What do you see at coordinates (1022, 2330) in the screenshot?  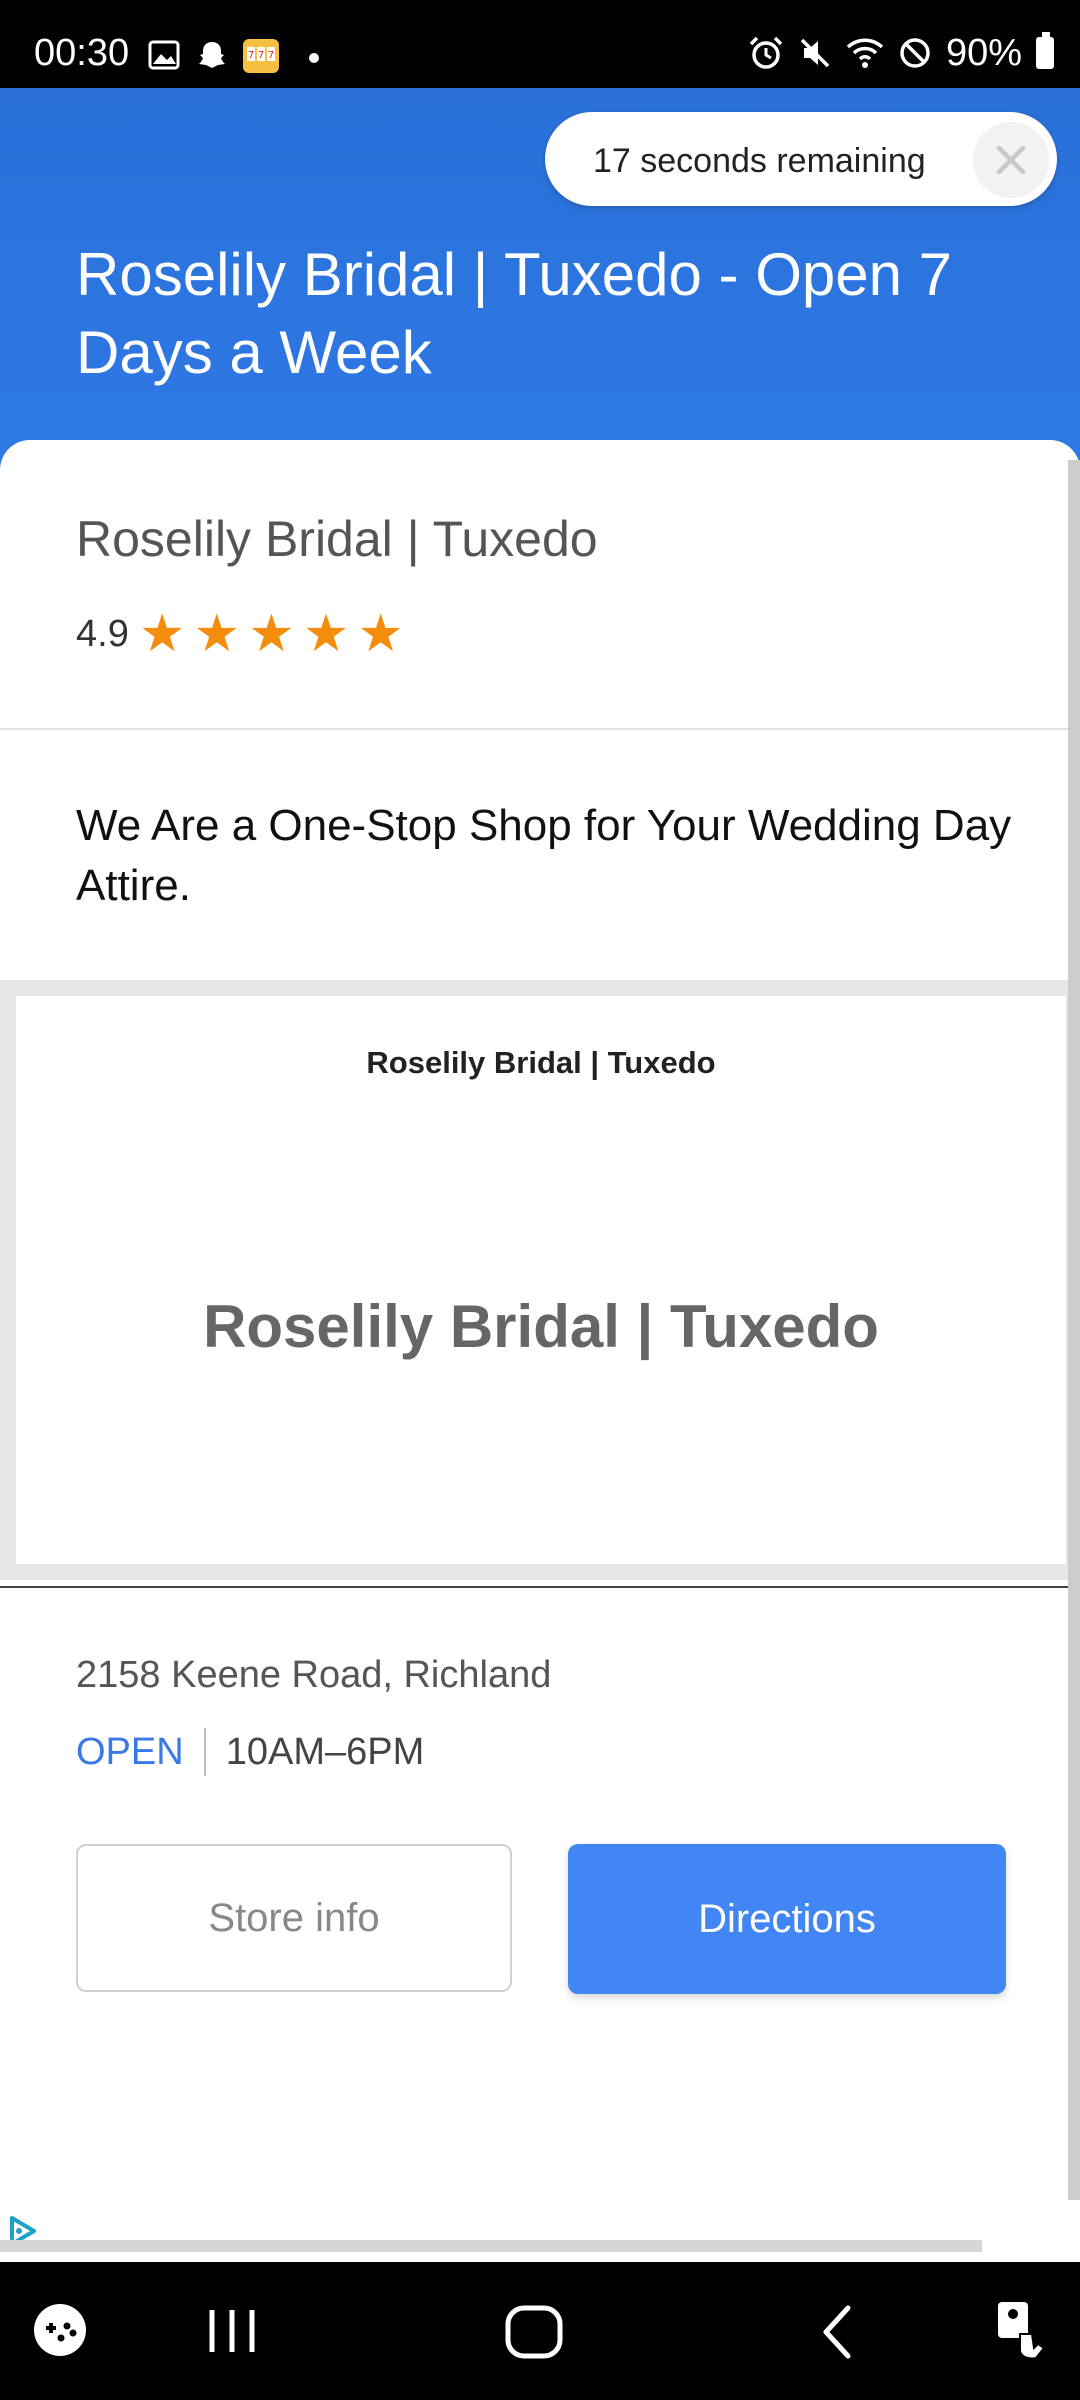 I see `accessibility-icon` at bounding box center [1022, 2330].